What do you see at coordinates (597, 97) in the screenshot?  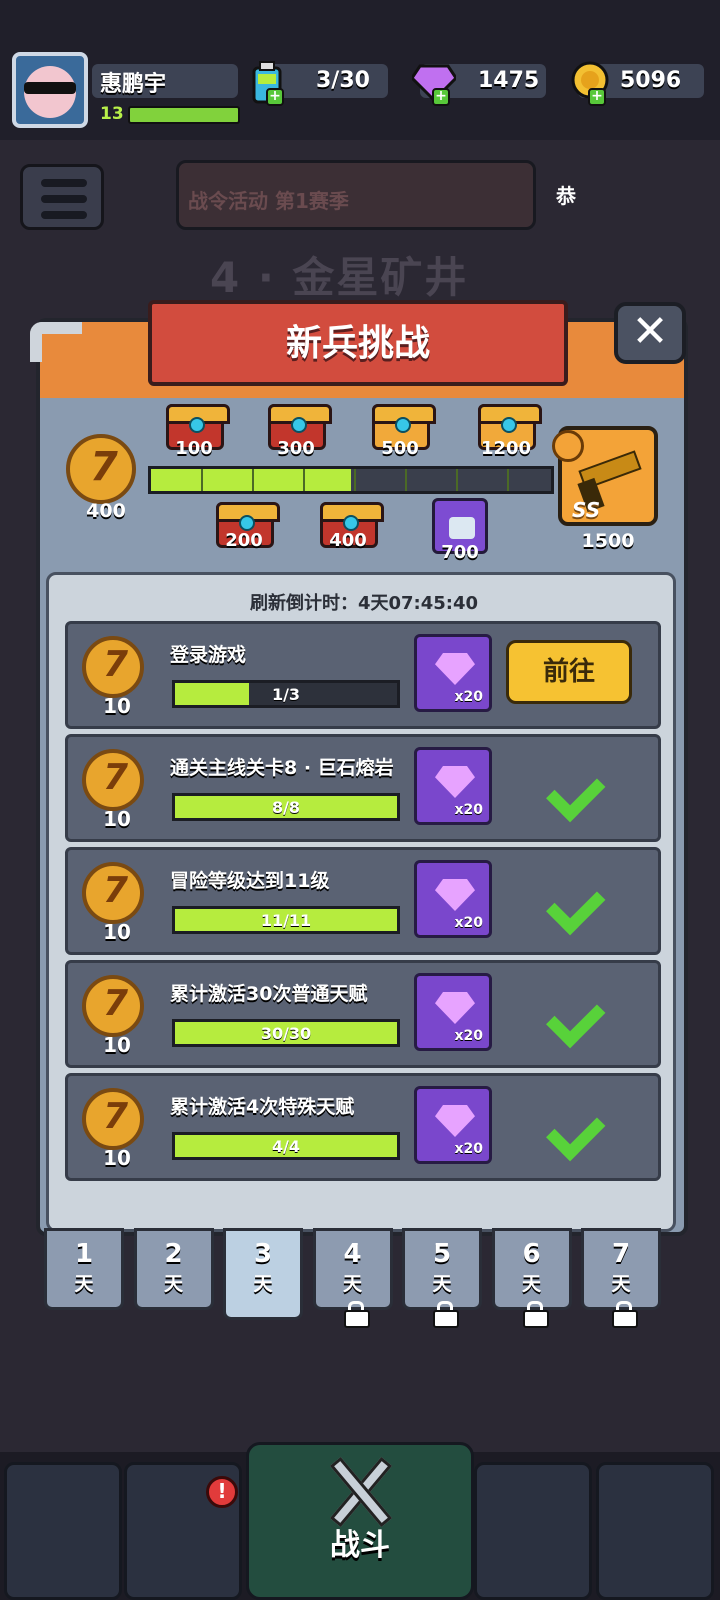 I see `add-coins-button: +` at bounding box center [597, 97].